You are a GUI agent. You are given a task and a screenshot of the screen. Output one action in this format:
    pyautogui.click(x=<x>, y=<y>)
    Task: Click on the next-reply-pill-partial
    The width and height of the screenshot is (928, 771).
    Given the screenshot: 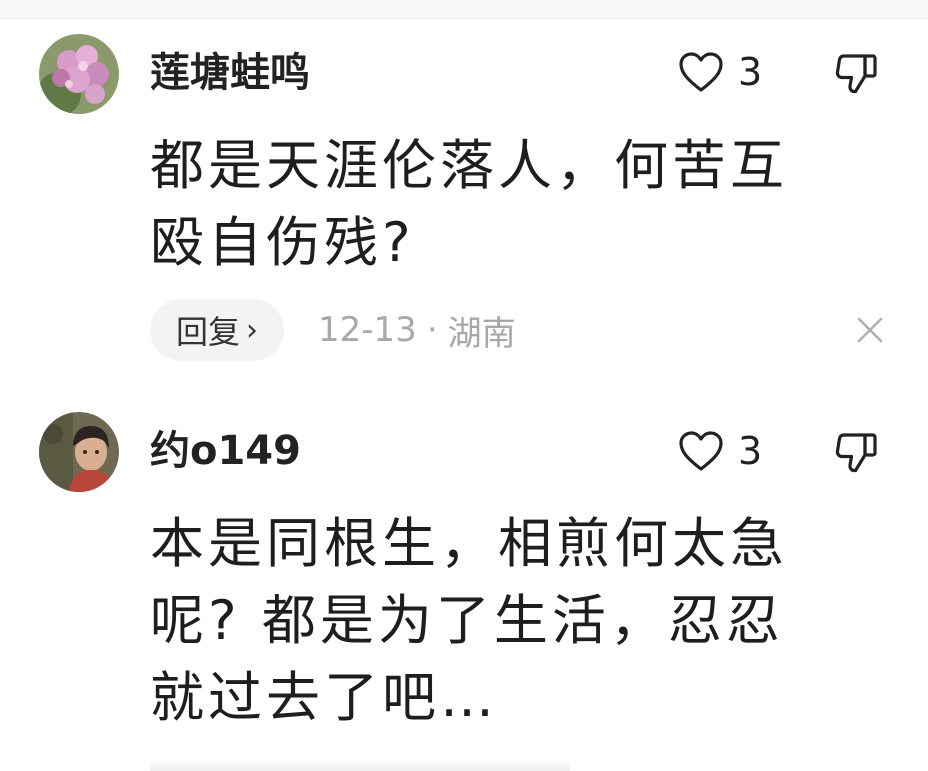 What is the action you would take?
    pyautogui.click(x=360, y=764)
    